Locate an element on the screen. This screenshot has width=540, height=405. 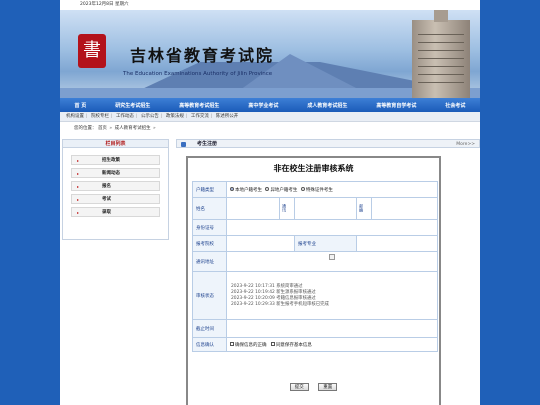
sidebar-item-admission: 录取 is located at coordinates (115, 212).